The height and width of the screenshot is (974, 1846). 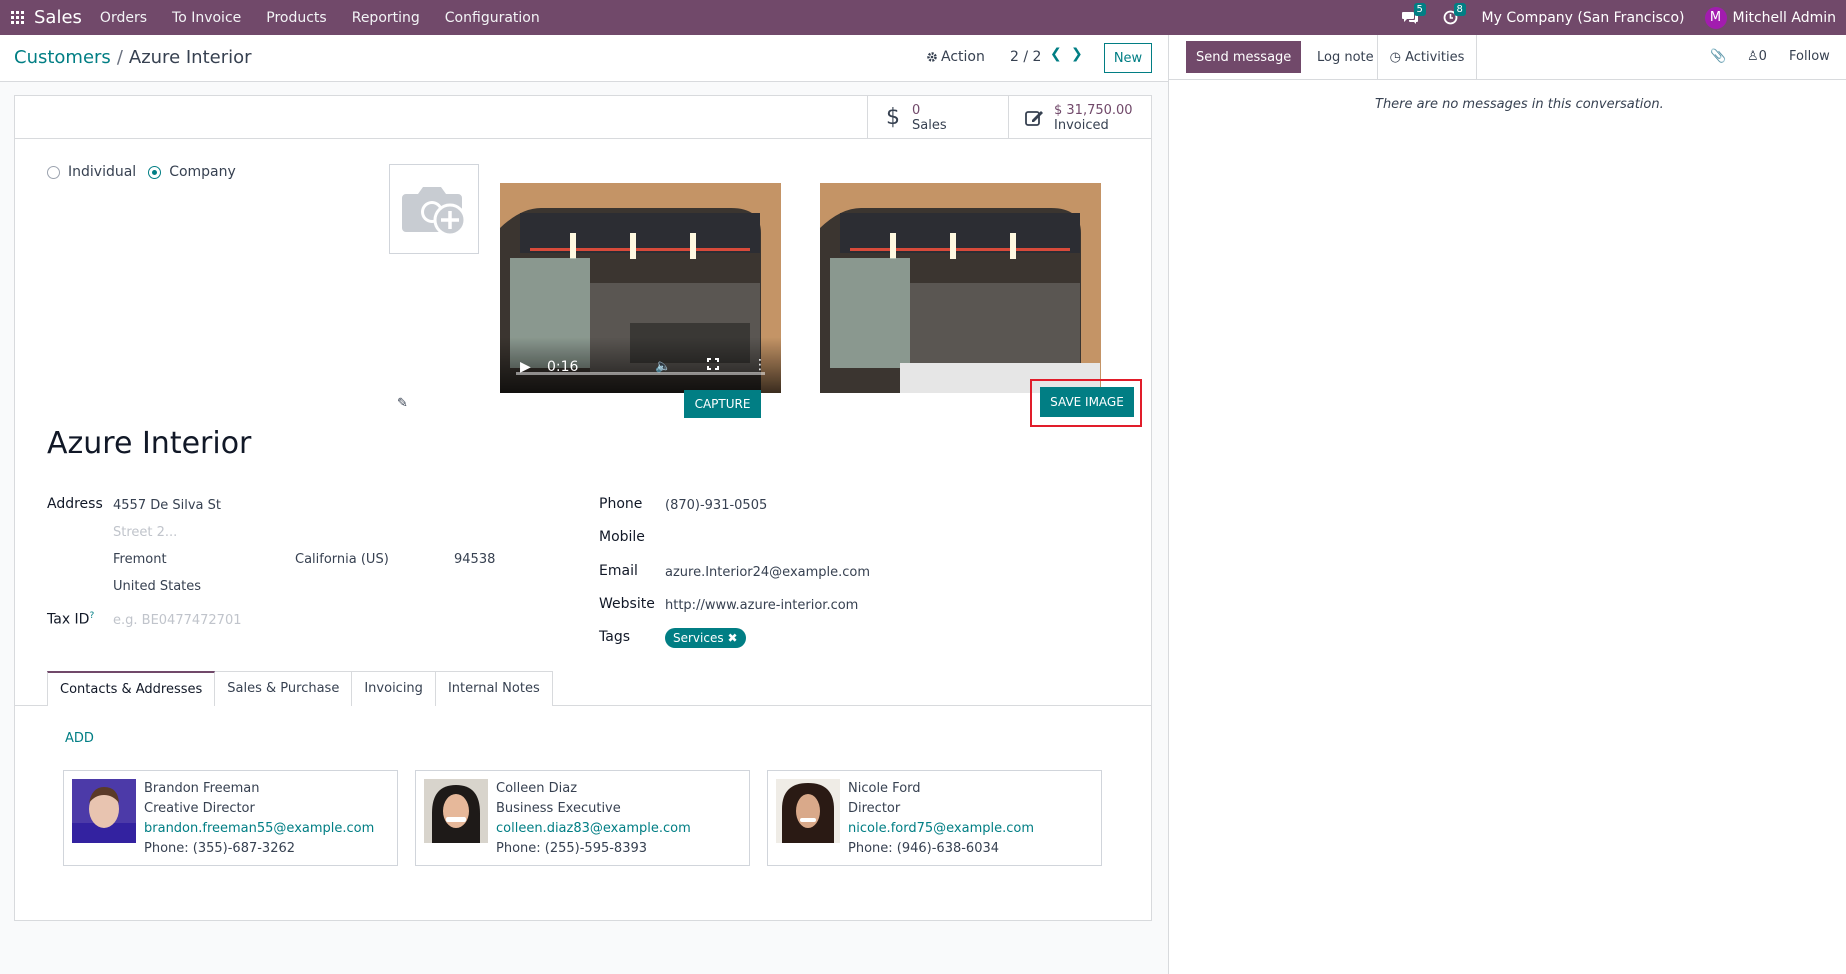 What do you see at coordinates (558, 808) in the screenshot?
I see `contact-role: Business Executive` at bounding box center [558, 808].